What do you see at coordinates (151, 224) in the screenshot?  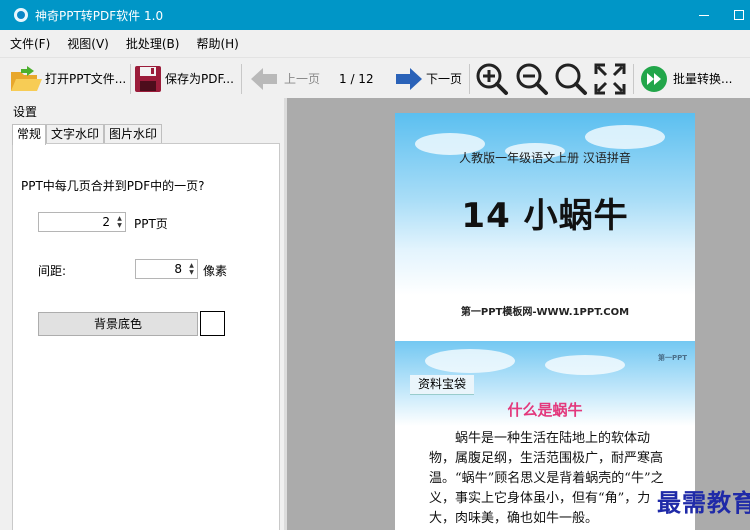 I see `pages-unit-label: PPT页` at bounding box center [151, 224].